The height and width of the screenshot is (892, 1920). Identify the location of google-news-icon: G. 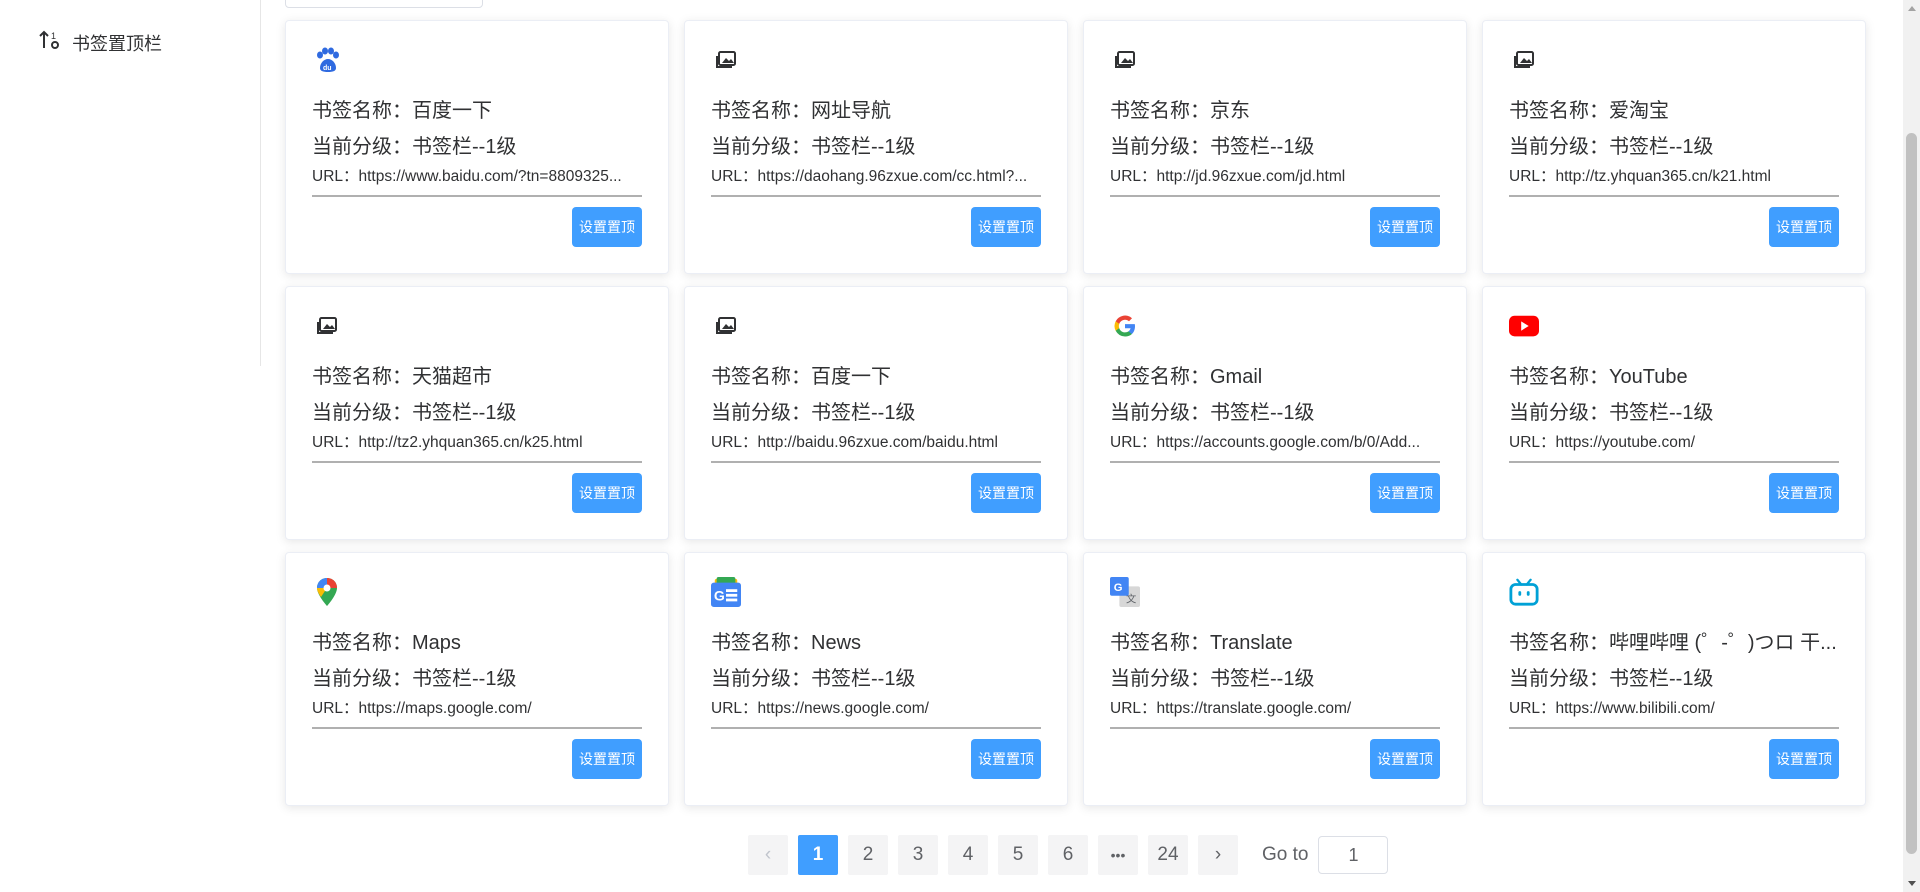
(726, 592).